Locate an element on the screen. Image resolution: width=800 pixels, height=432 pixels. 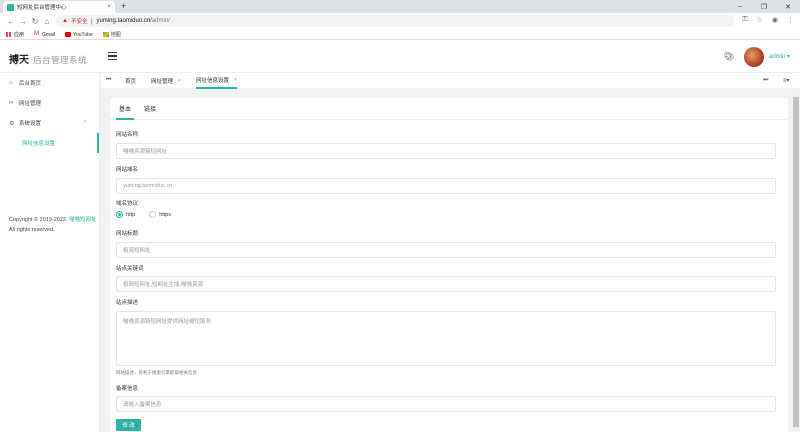
avatar is located at coordinates (754, 57).